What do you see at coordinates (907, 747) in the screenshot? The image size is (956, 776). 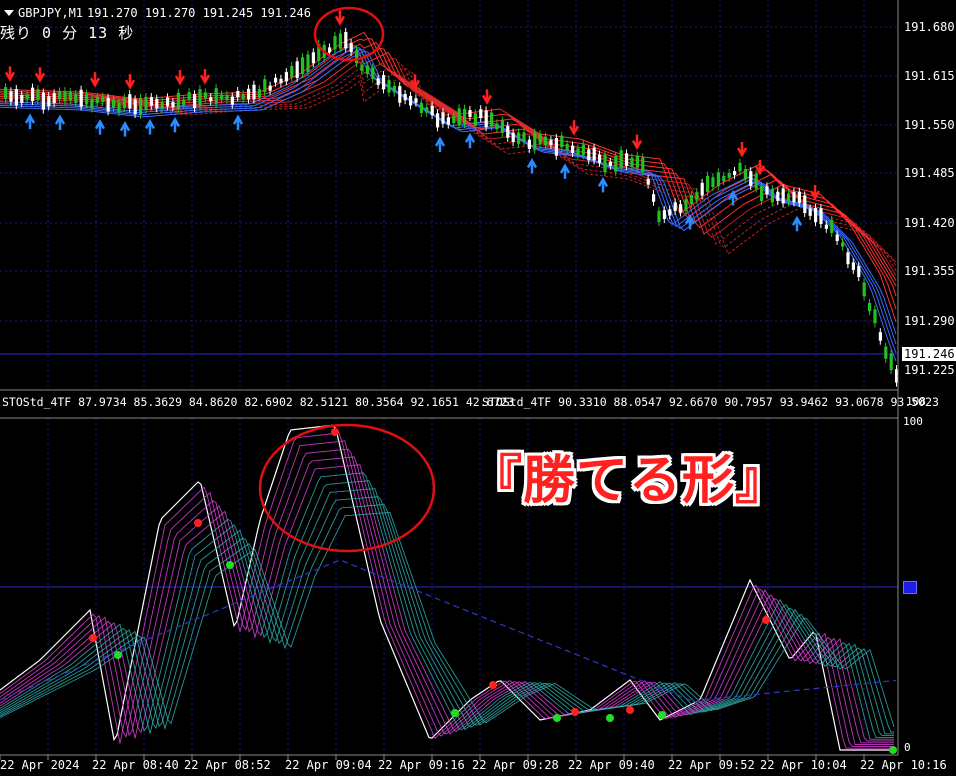 I see `indicator-scale-bottom: 0` at bounding box center [907, 747].